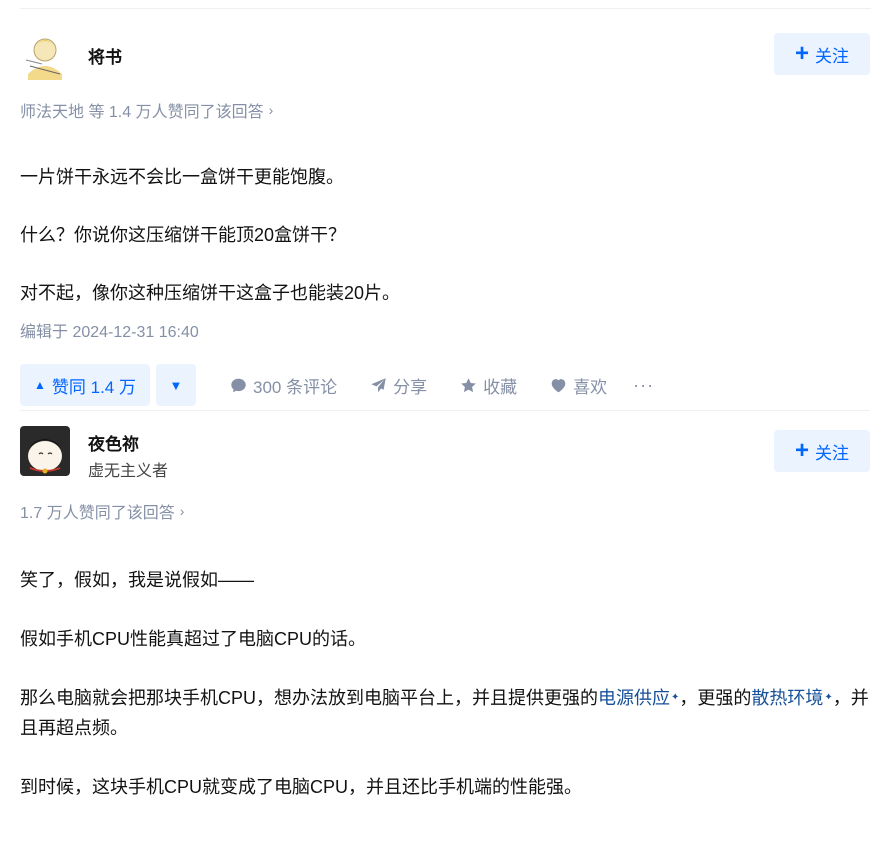  I want to click on answer-divider, so click(445, 410).